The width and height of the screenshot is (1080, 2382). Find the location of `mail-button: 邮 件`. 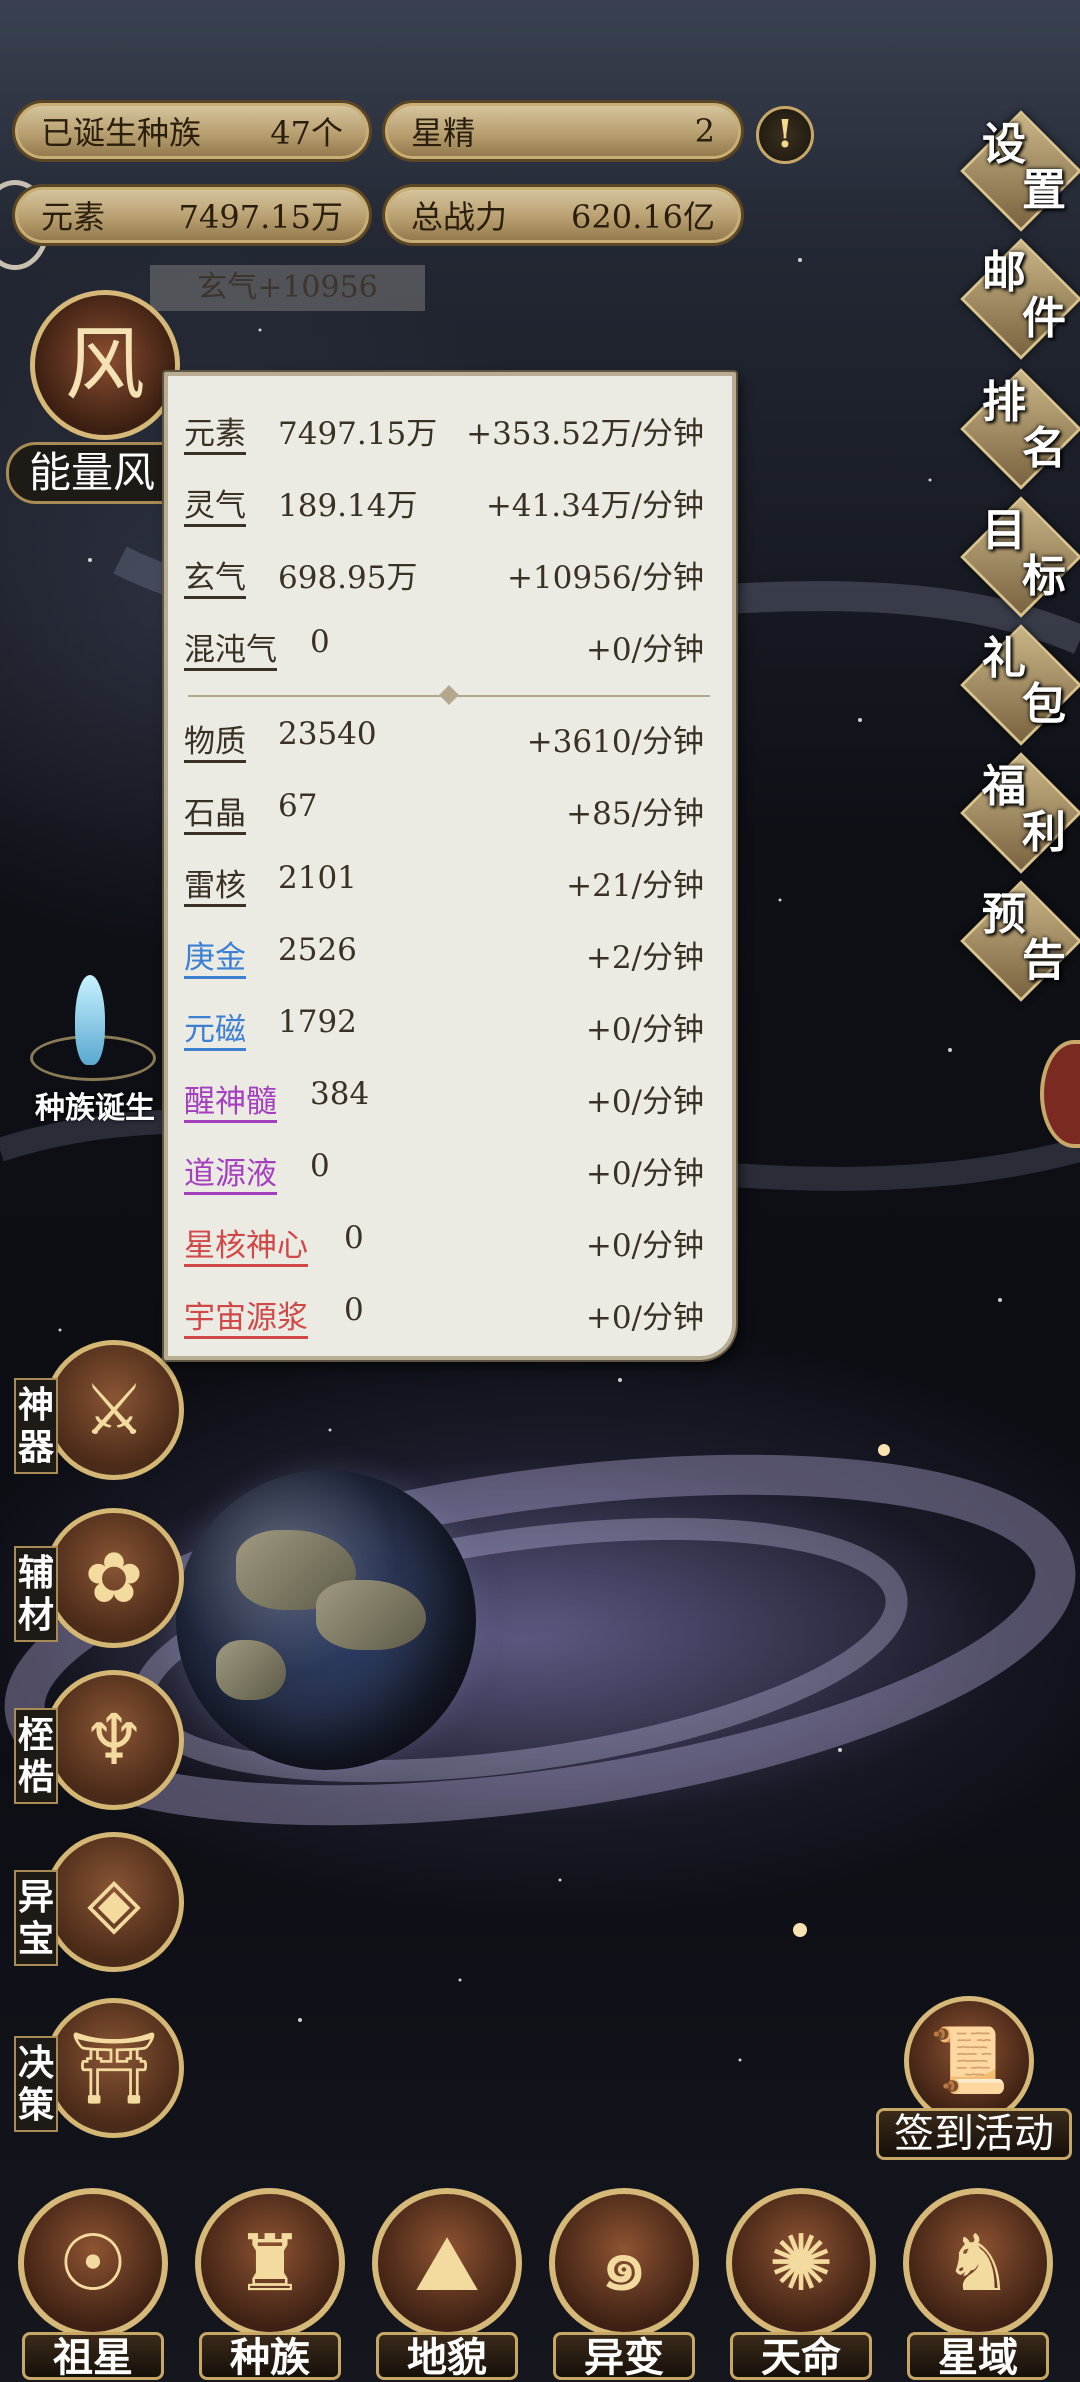

mail-button: 邮 件 is located at coordinates (1020, 296).